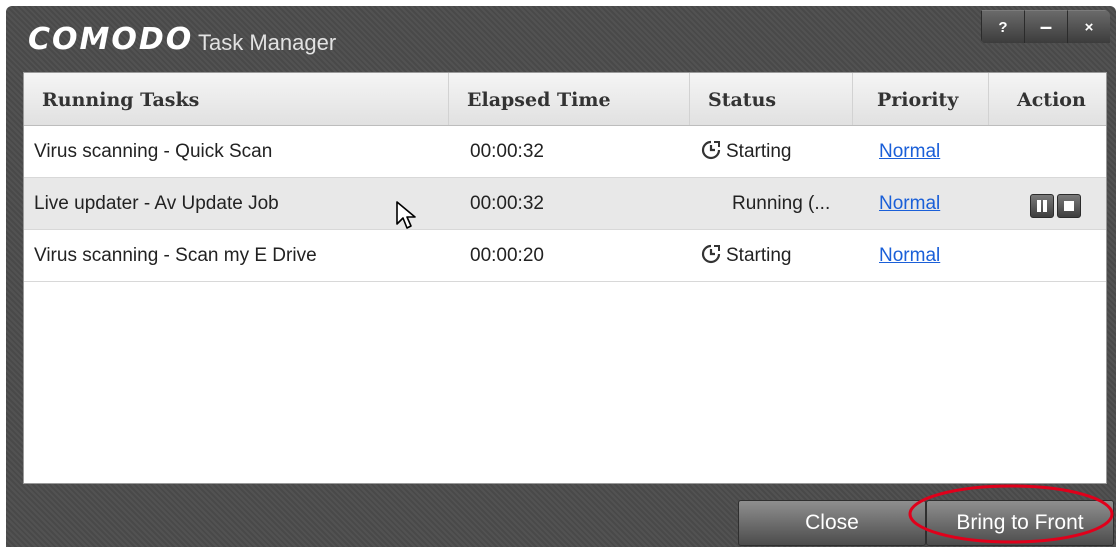 The image size is (1119, 547). Describe the element at coordinates (1039, 206) in the screenshot. I see `pause-icon` at that location.